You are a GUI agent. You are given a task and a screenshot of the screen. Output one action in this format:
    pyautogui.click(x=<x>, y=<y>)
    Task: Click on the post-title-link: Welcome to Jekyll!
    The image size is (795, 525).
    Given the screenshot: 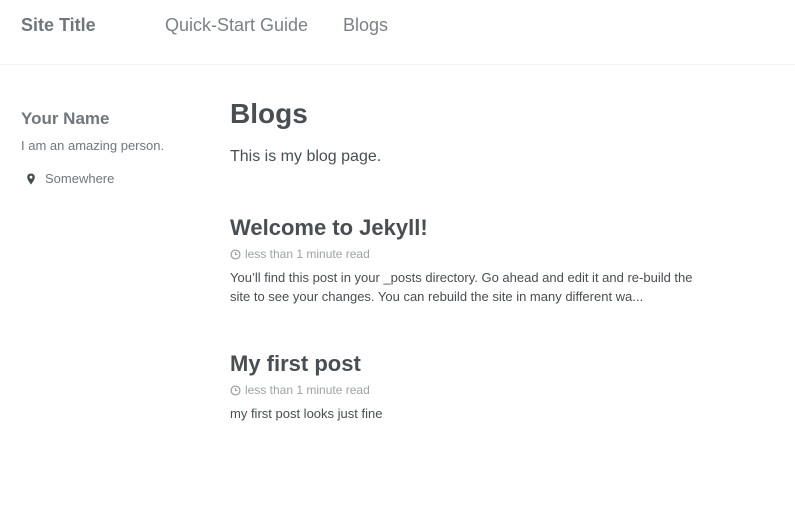 What is the action you would take?
    pyautogui.click(x=465, y=228)
    